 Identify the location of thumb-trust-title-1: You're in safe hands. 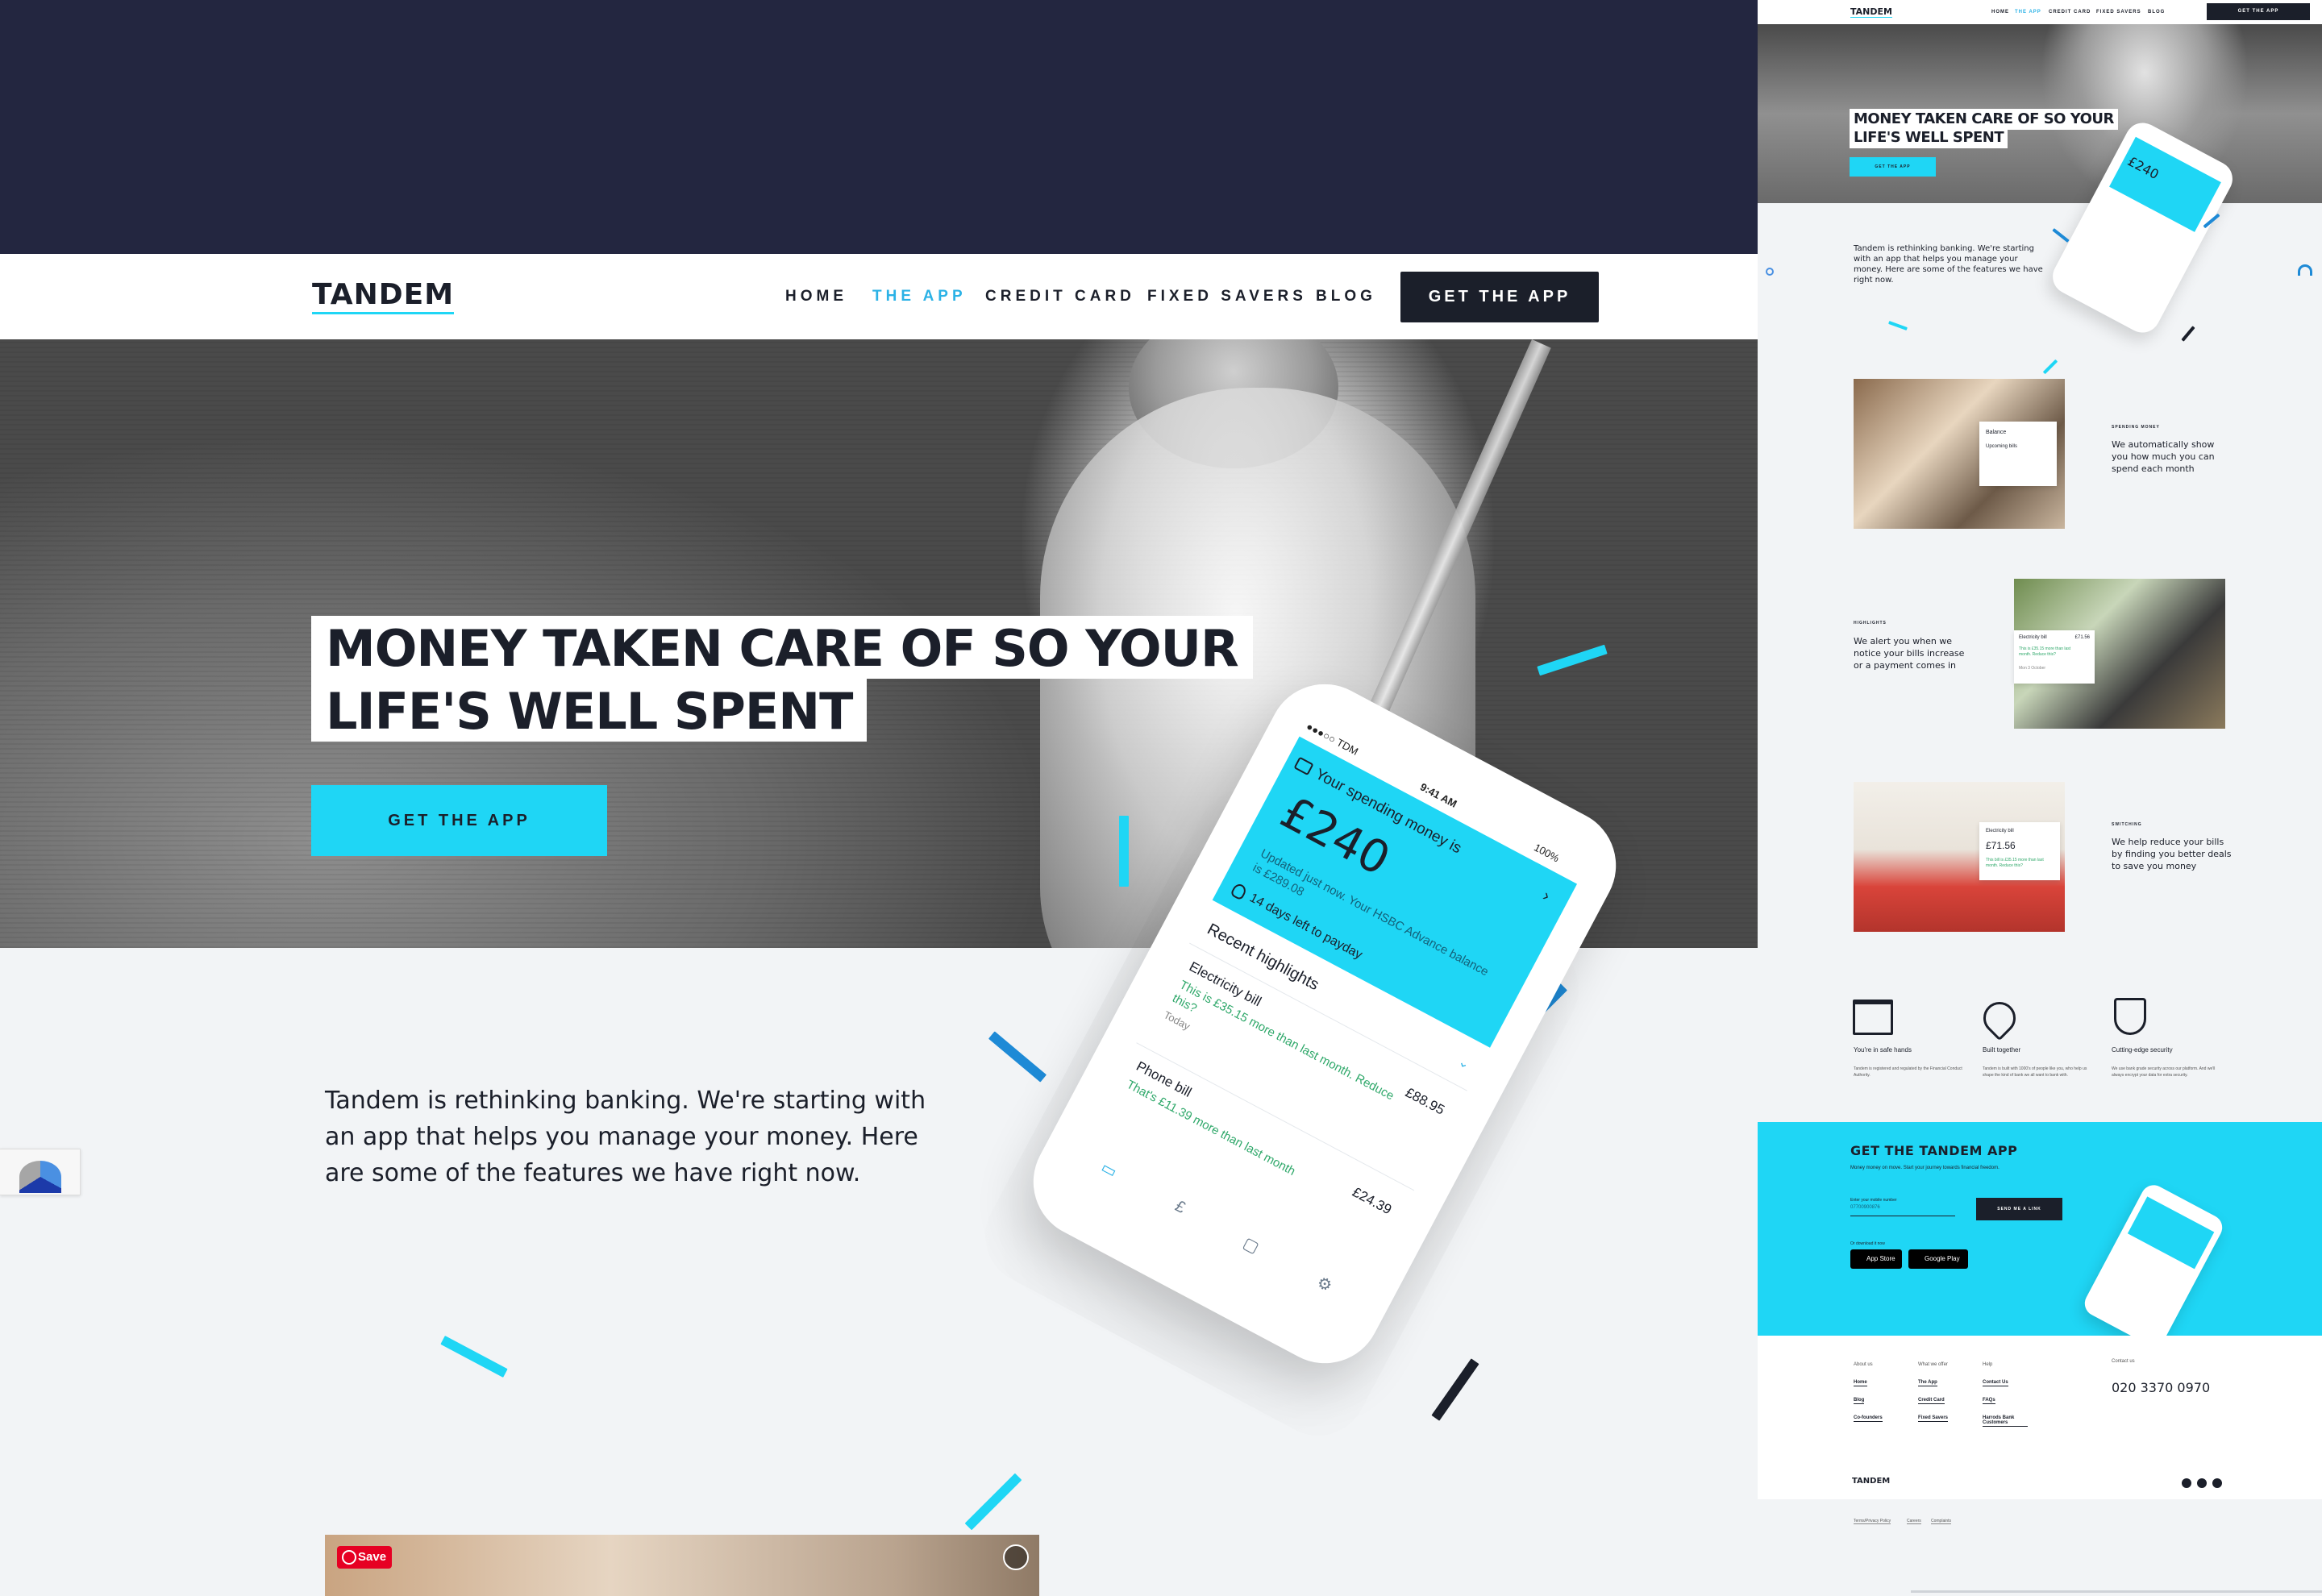
(1883, 1050).